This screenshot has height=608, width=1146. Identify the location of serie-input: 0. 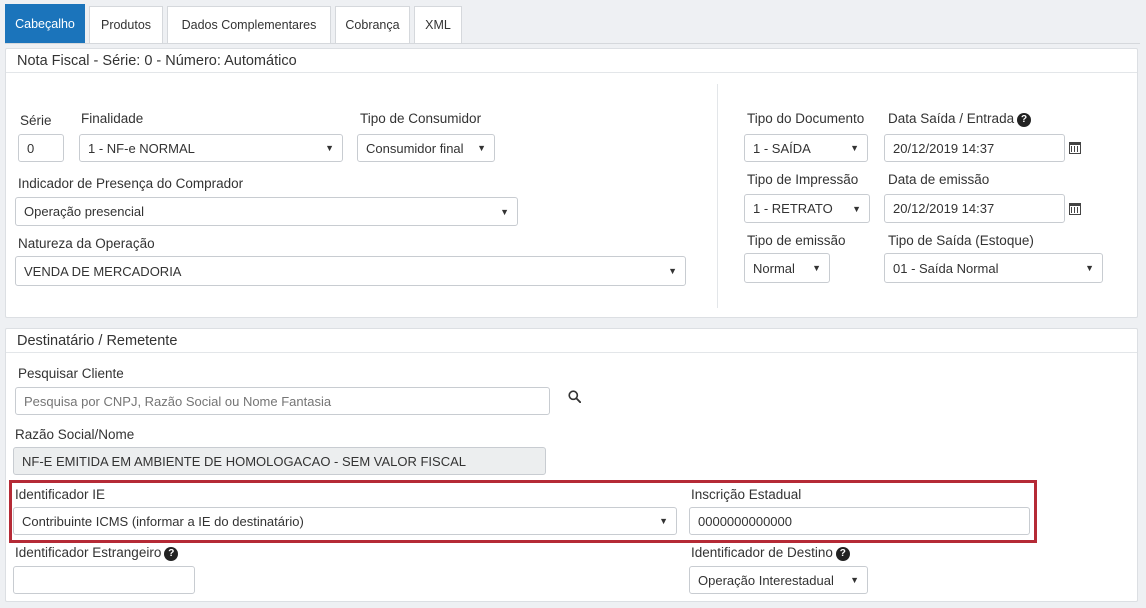
(41, 148).